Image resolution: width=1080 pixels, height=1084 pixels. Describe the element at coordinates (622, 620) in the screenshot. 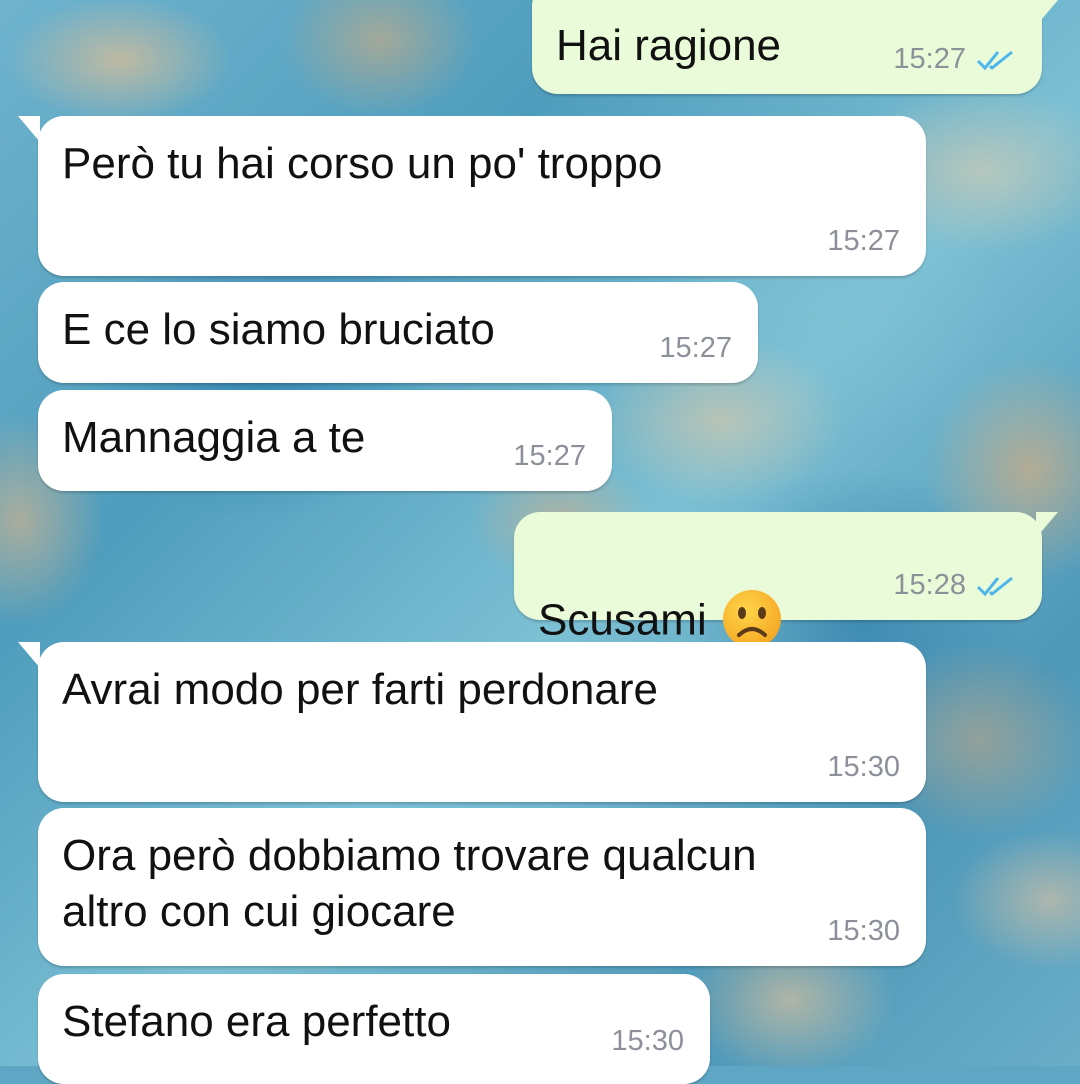

I see `message-text-content: Scusami` at that location.